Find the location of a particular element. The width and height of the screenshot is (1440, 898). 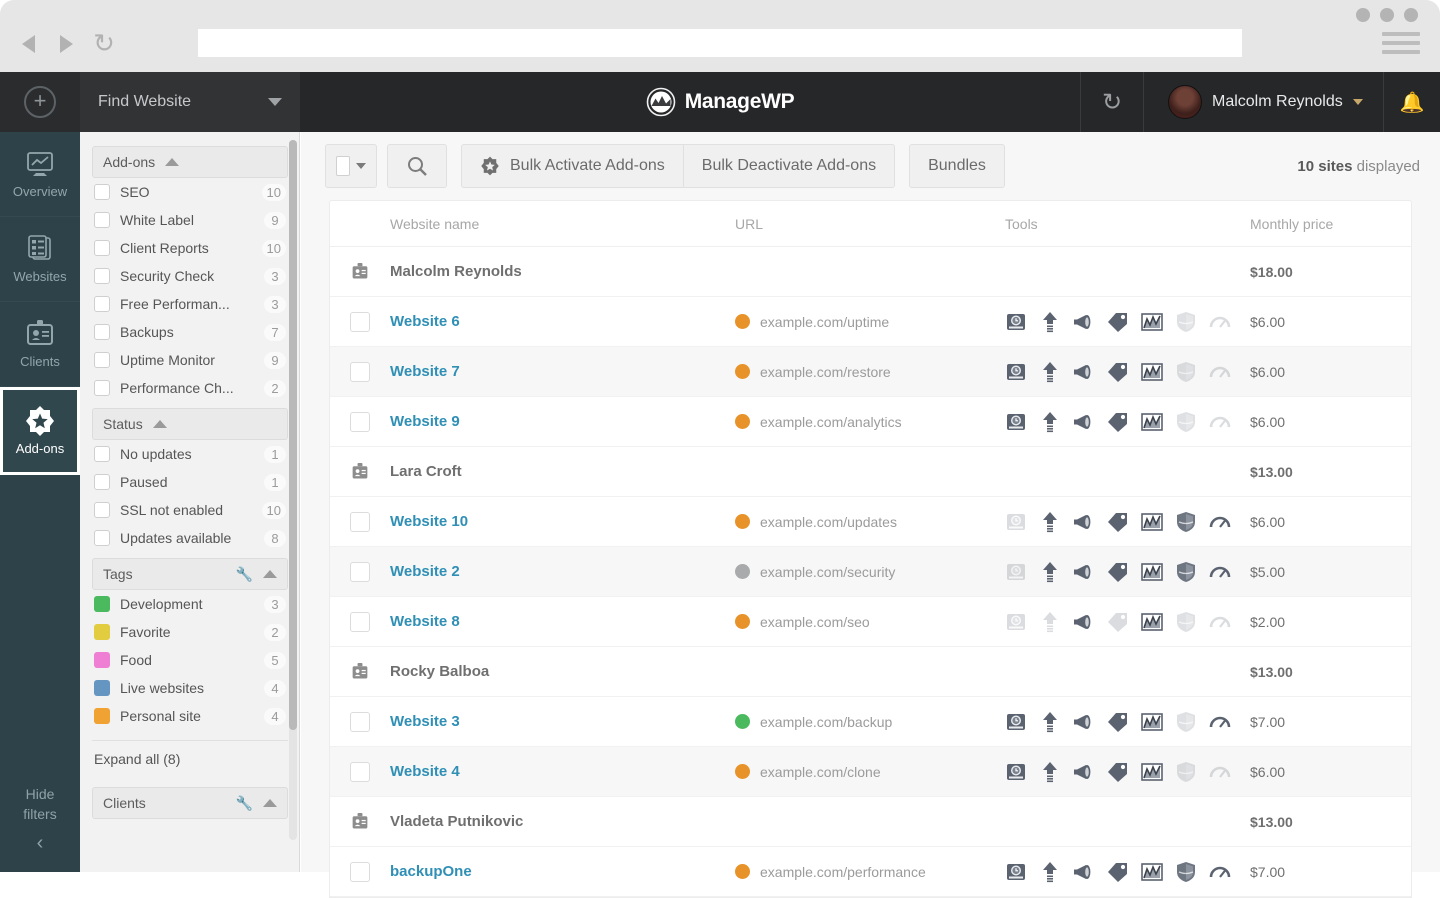

filter-row: Free Performan... 3 is located at coordinates (189, 304).